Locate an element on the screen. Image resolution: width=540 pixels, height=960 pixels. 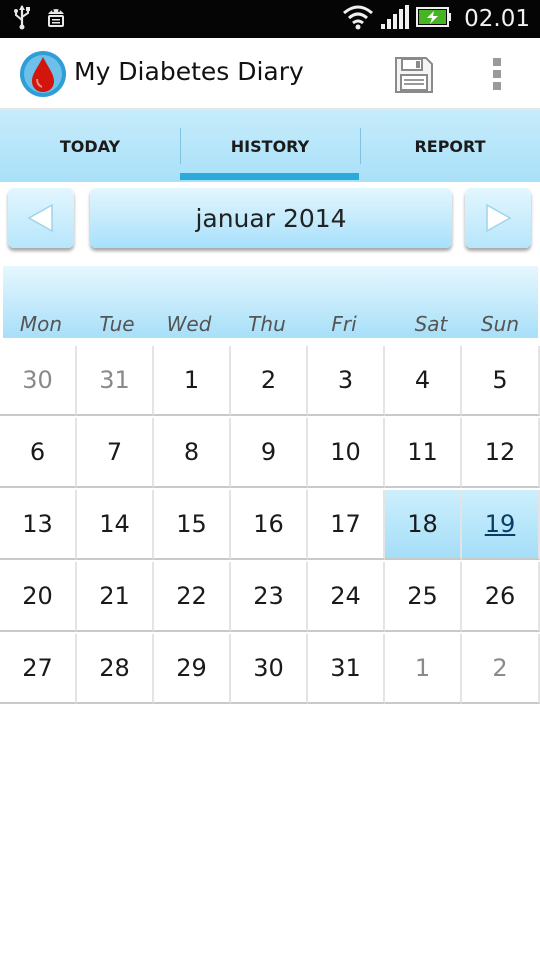
calendar-day: 11 is located at coordinates (423, 453).